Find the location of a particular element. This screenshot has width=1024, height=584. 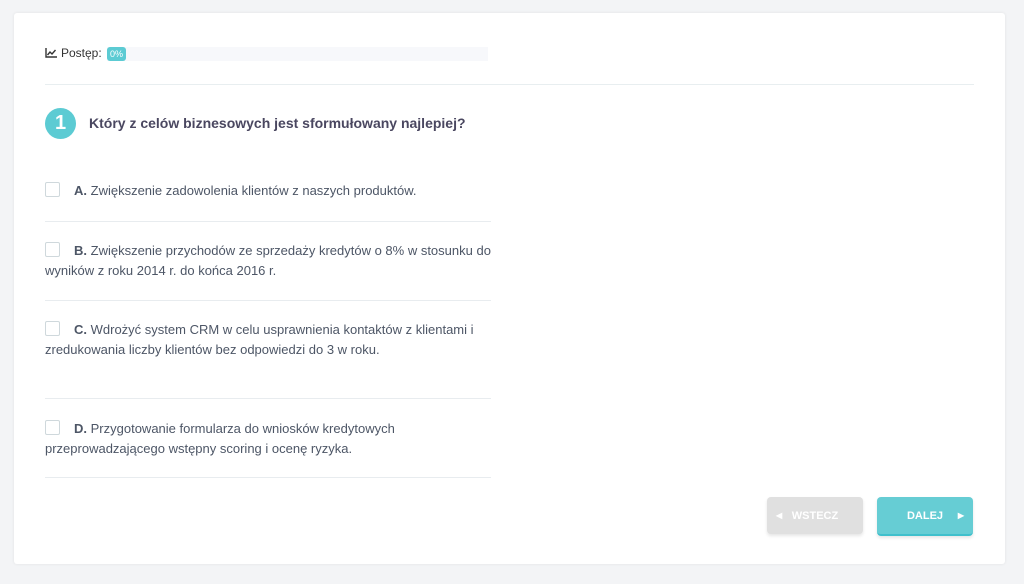

question-number: 1 is located at coordinates (60, 123).